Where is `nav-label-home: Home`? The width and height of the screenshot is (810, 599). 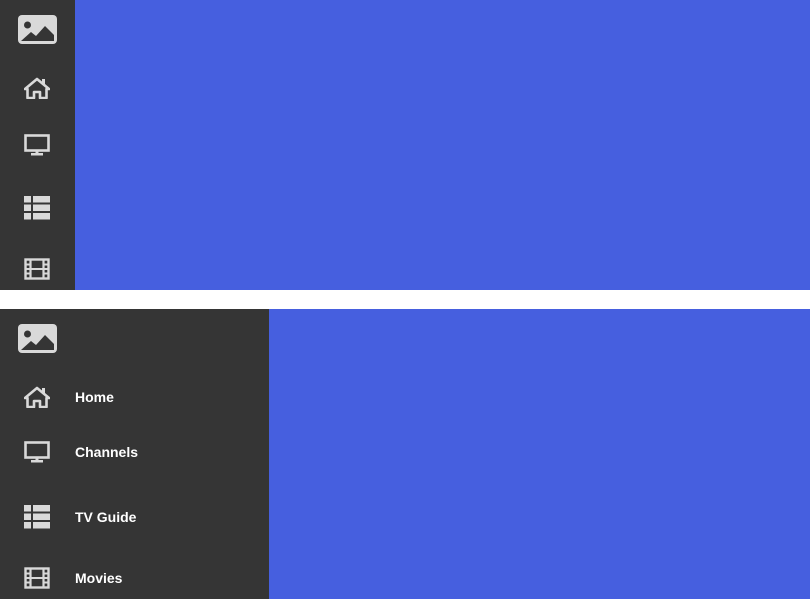 nav-label-home: Home is located at coordinates (94, 397).